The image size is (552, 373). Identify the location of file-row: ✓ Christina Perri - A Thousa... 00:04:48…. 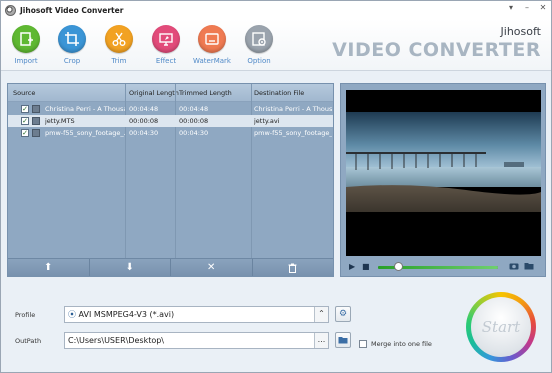
(170, 109).